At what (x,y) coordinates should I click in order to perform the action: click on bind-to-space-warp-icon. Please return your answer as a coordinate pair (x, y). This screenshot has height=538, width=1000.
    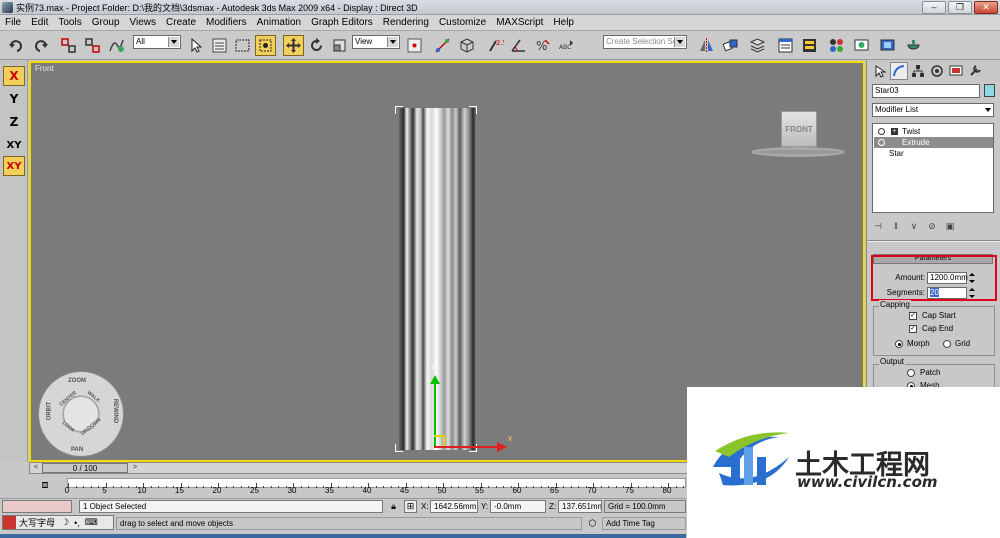
    Looking at the image, I should click on (116, 45).